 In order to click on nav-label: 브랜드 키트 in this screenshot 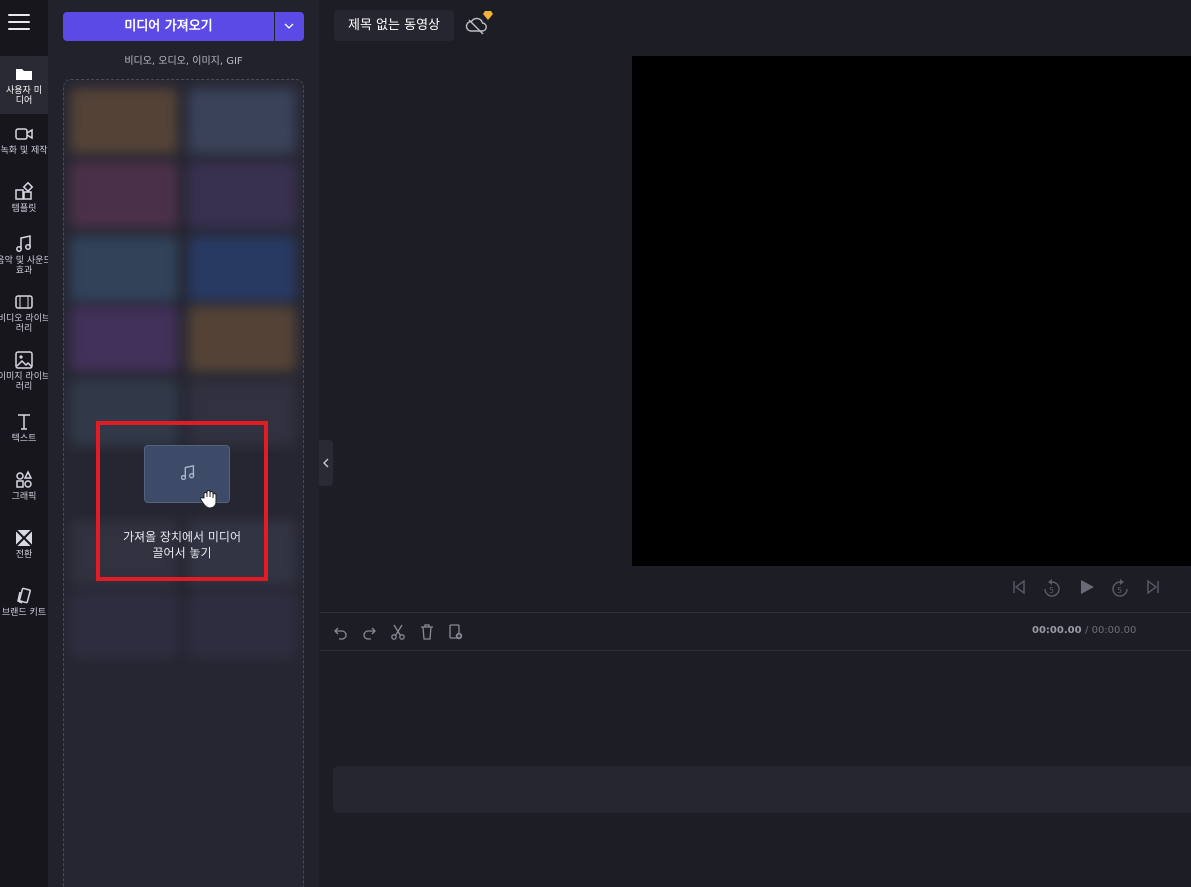, I will do `click(24, 613)`.